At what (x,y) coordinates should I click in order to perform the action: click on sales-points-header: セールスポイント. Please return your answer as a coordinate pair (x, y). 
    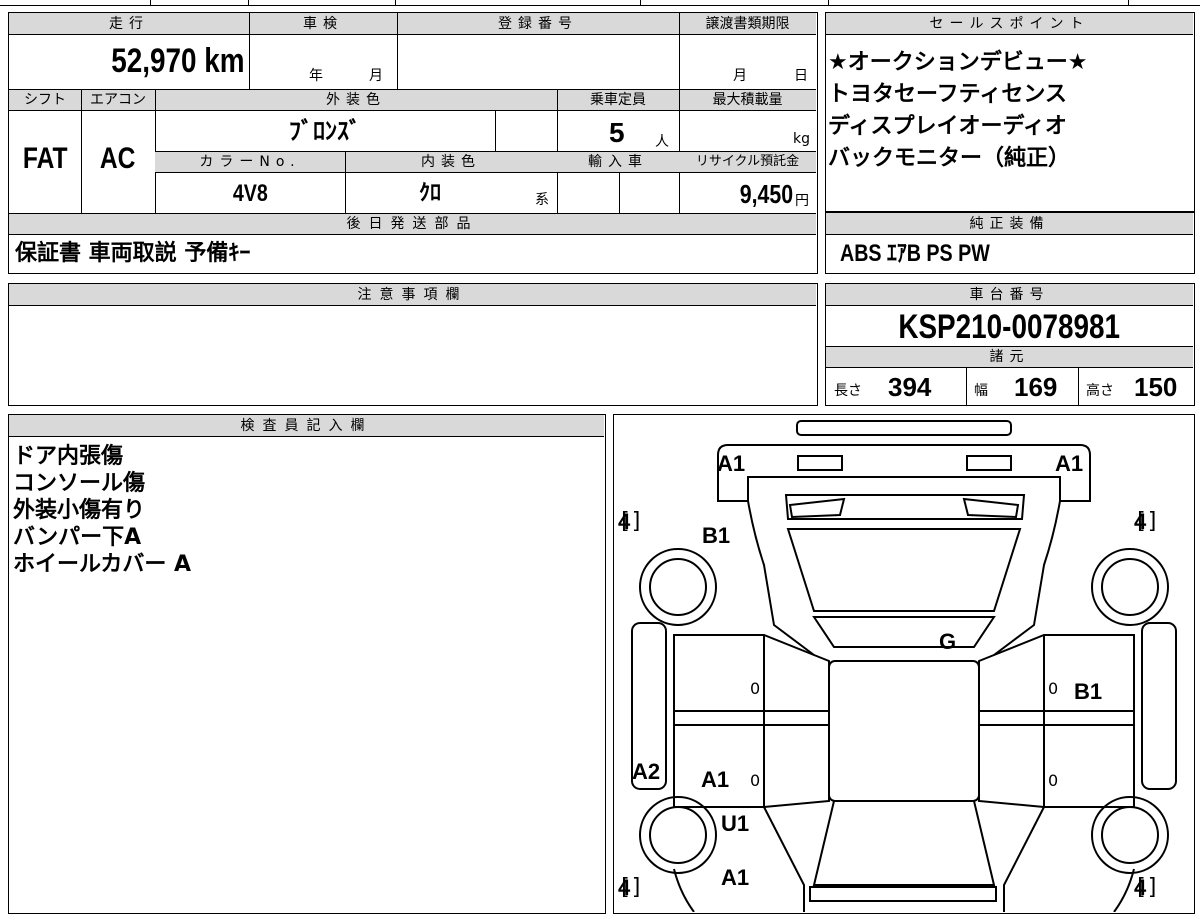
    Looking at the image, I should click on (1009, 24).